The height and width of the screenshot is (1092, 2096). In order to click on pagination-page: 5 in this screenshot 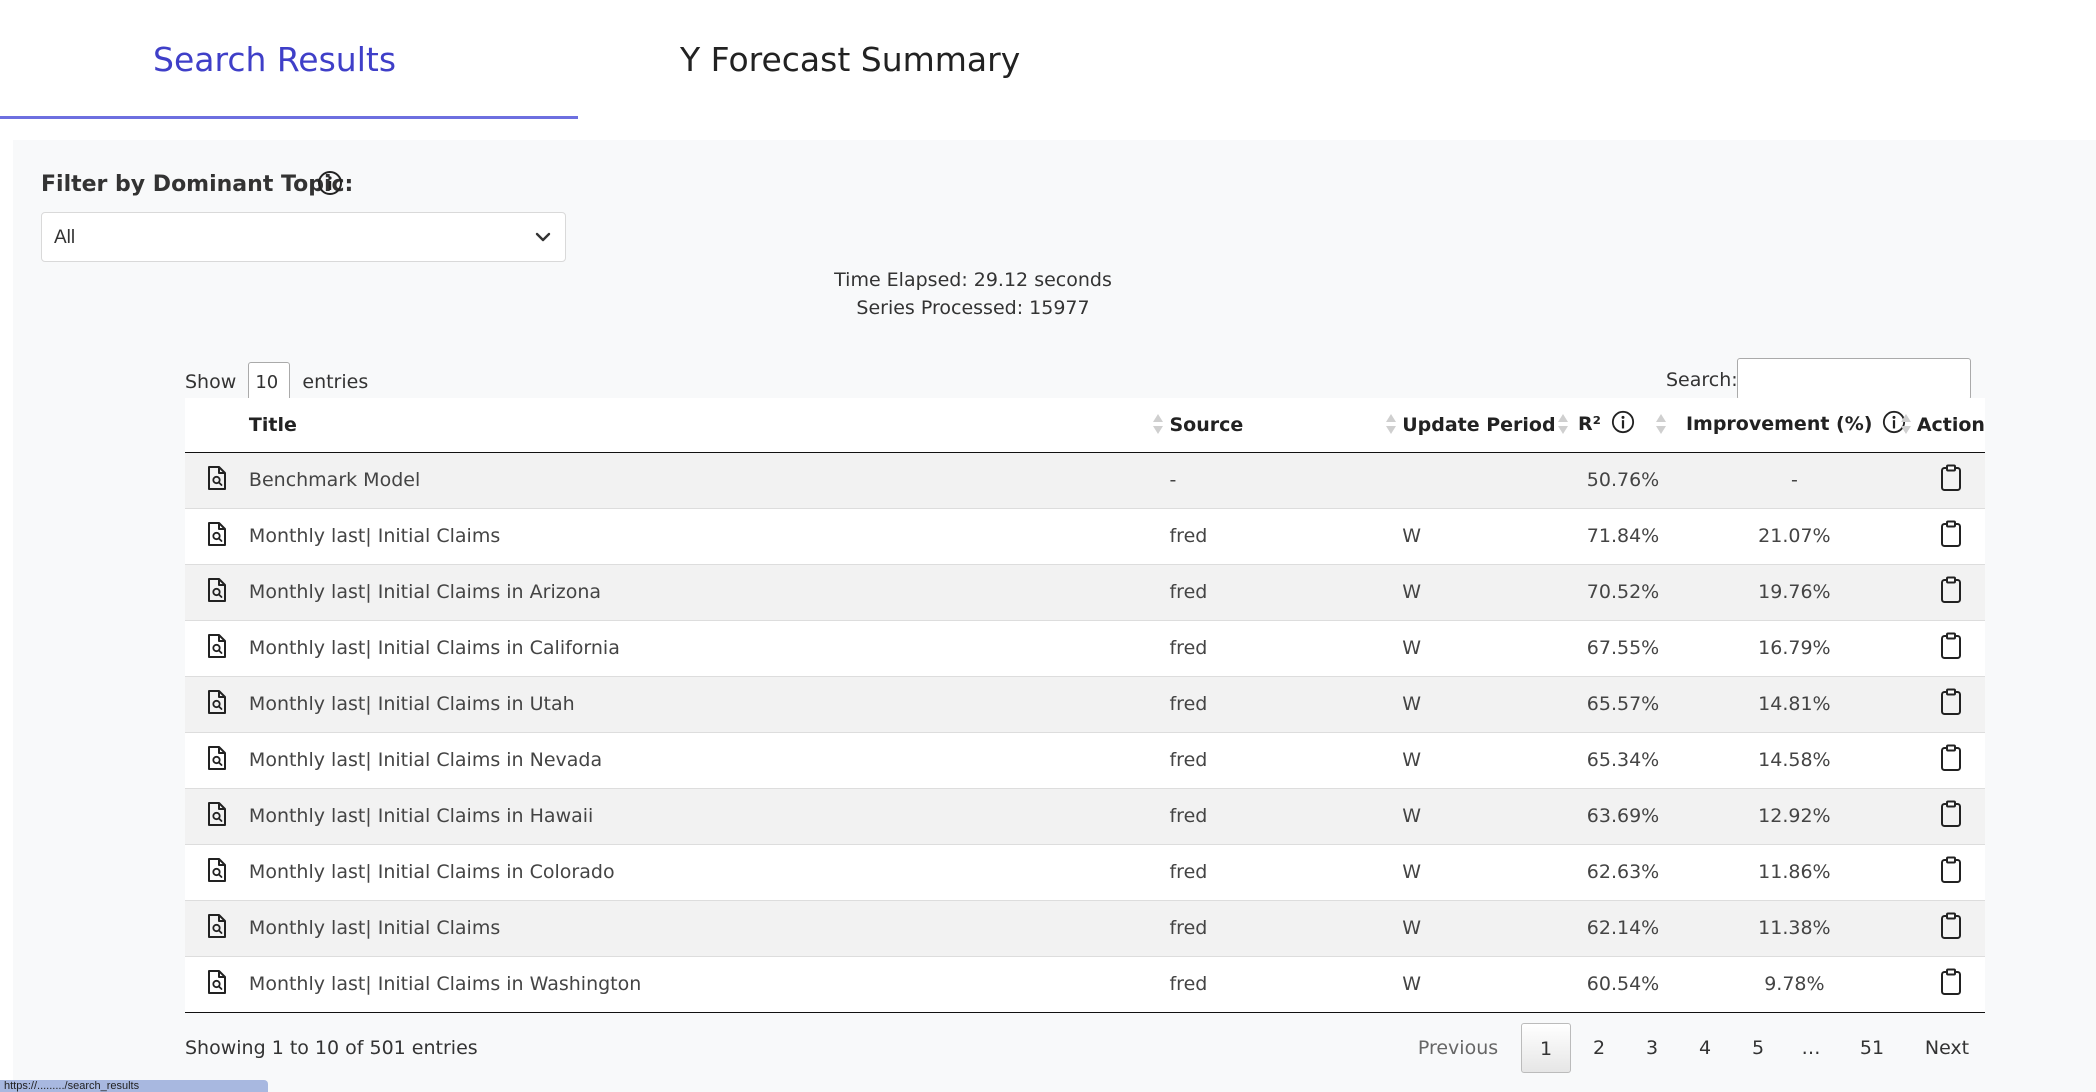, I will do `click(1758, 1048)`.